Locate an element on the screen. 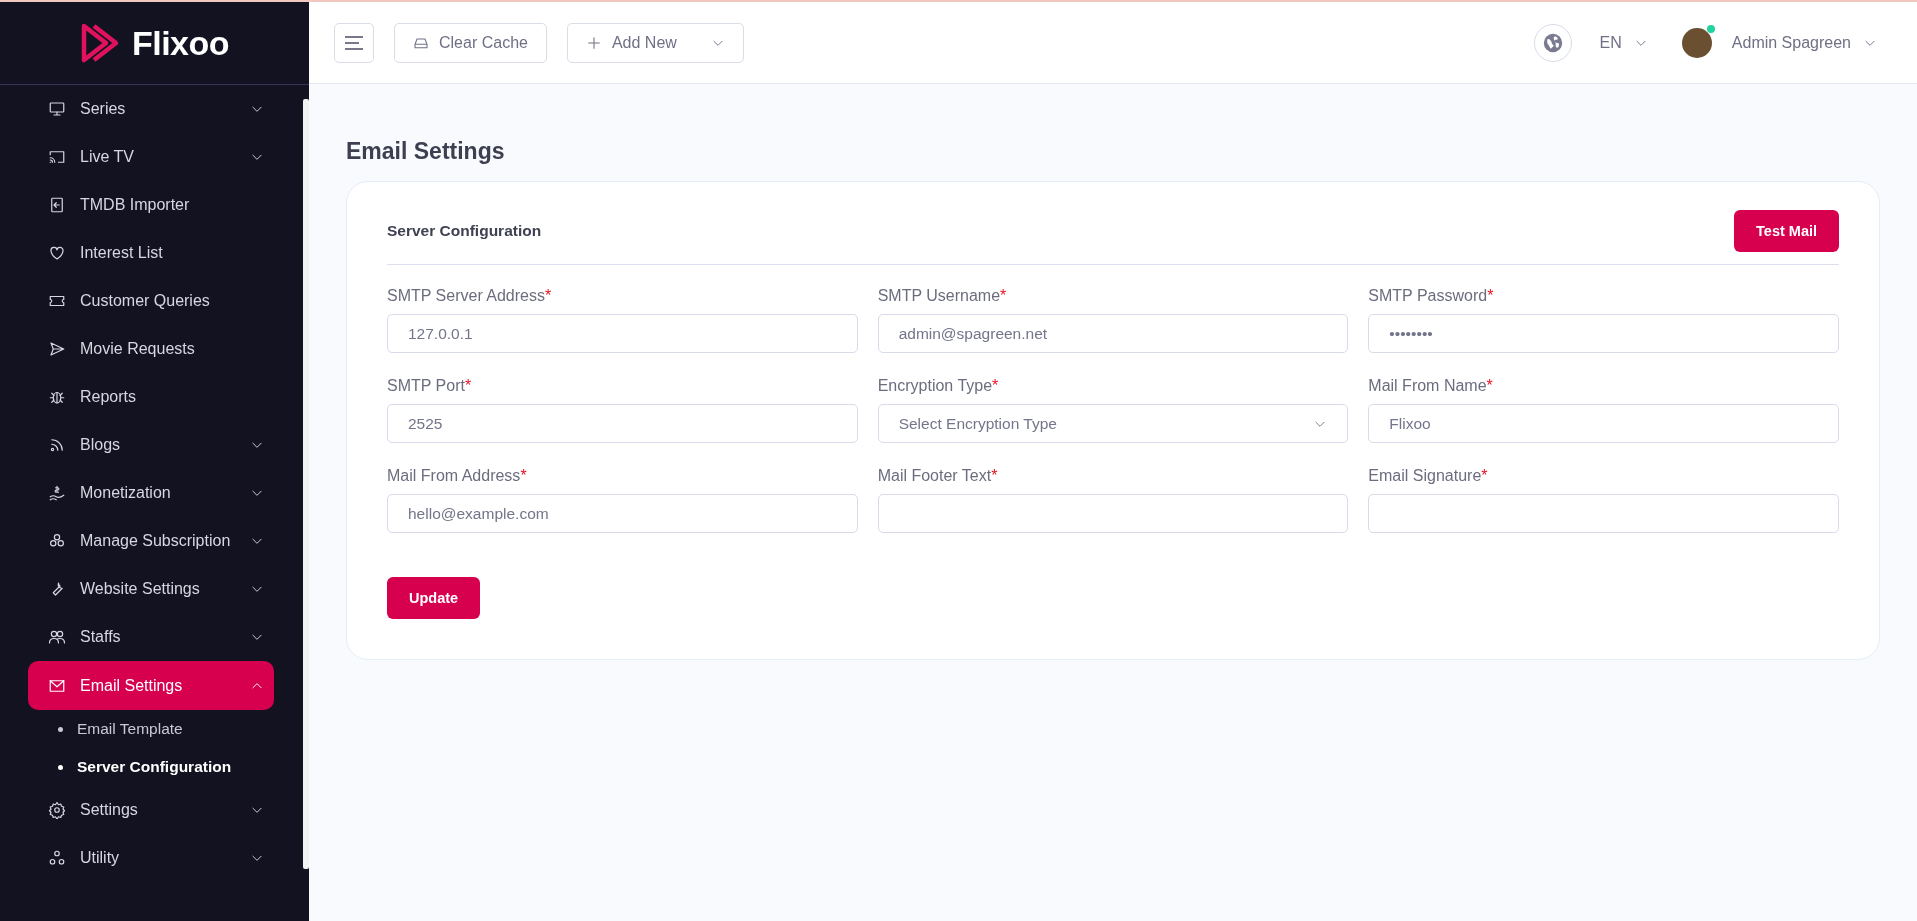 The image size is (1917, 921). toolbar-button: Add New is located at coordinates (655, 42).